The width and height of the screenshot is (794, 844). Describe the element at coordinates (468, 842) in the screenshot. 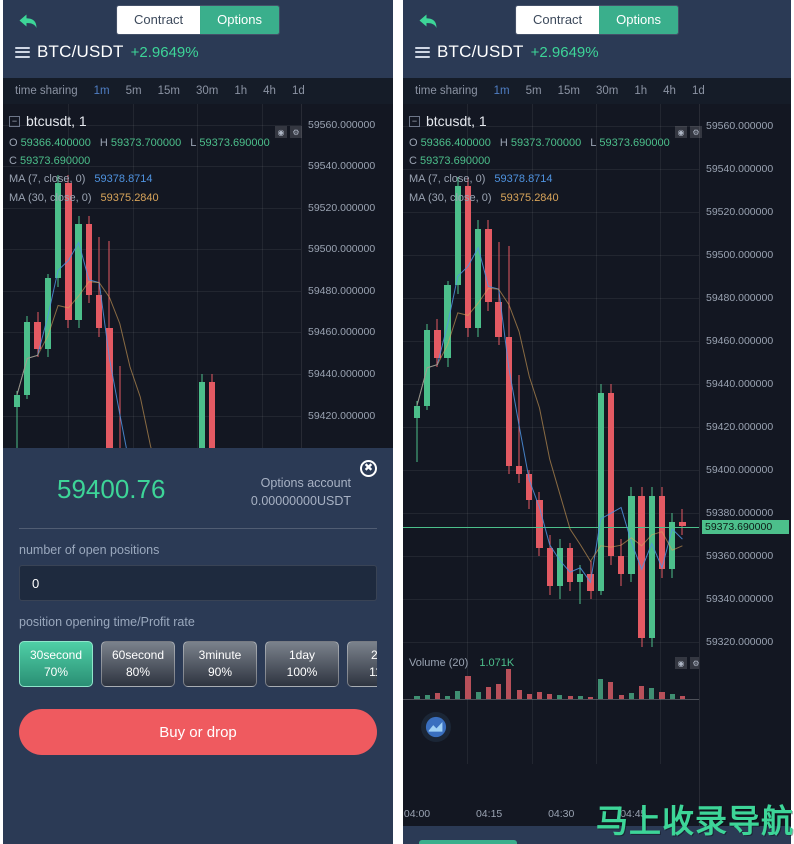

I see `tab-in-transaction: In transaction` at that location.